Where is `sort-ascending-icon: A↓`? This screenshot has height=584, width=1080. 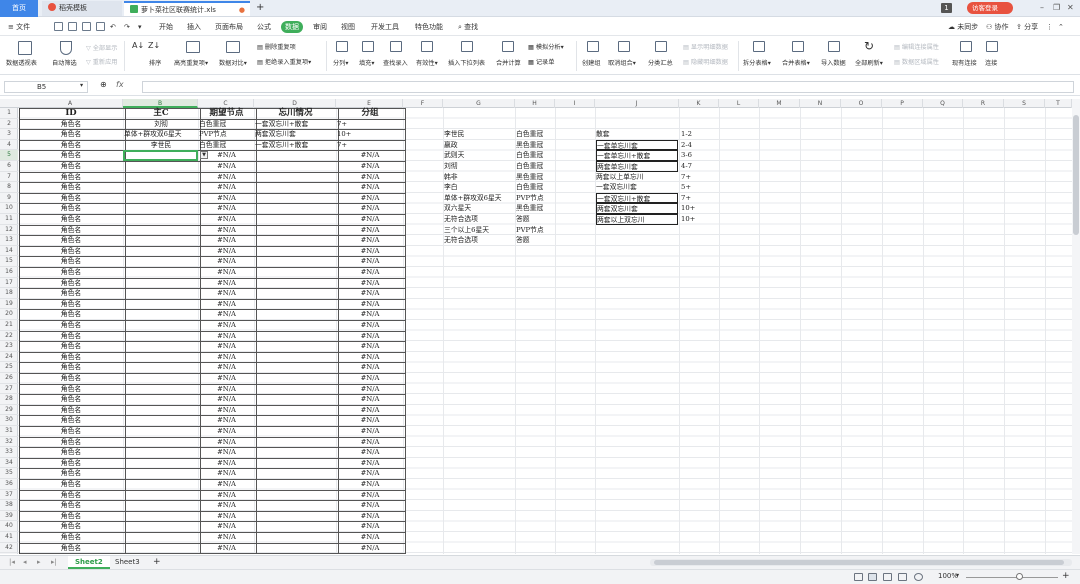
sort-ascending-icon: A↓ is located at coordinates (138, 45).